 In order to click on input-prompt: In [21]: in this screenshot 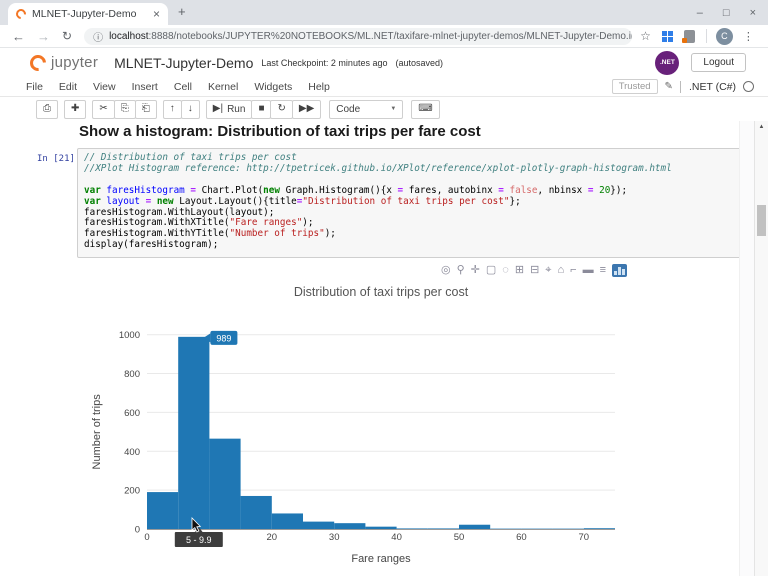, I will do `click(59, 159)`.